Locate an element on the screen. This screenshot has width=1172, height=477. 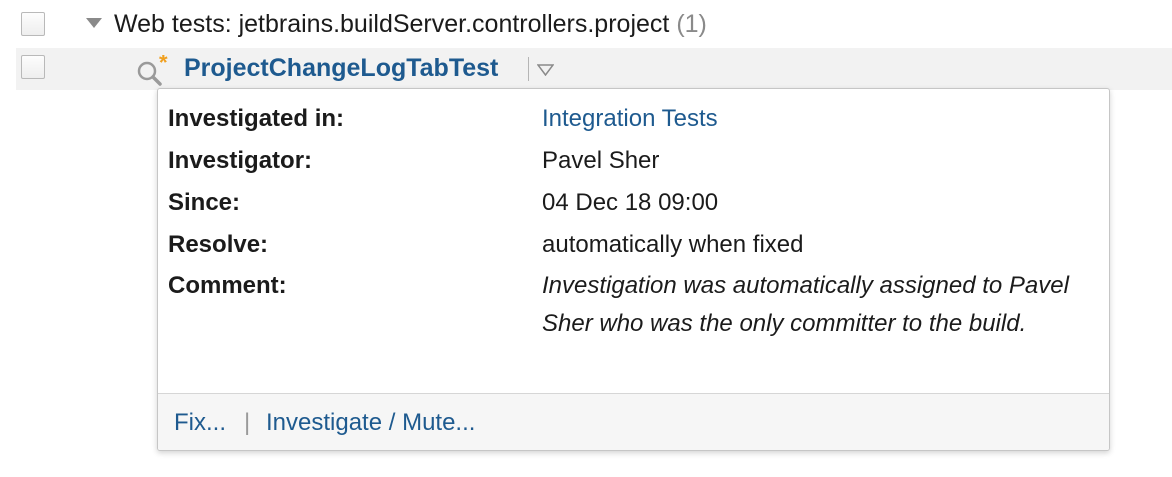
group-count: (1) is located at coordinates (691, 24).